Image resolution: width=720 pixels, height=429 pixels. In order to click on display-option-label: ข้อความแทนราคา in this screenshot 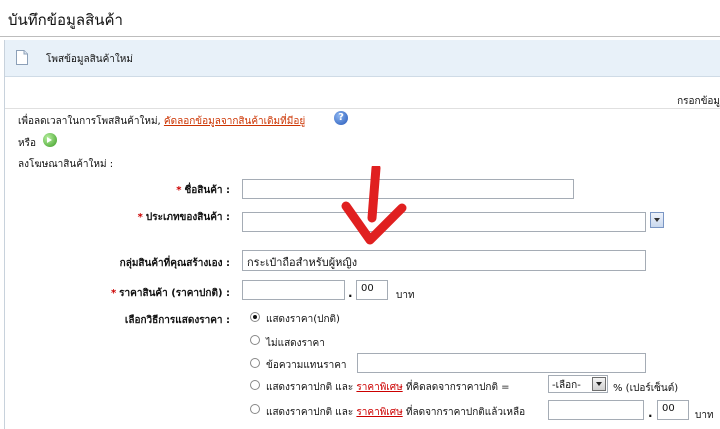, I will do `click(306, 365)`.